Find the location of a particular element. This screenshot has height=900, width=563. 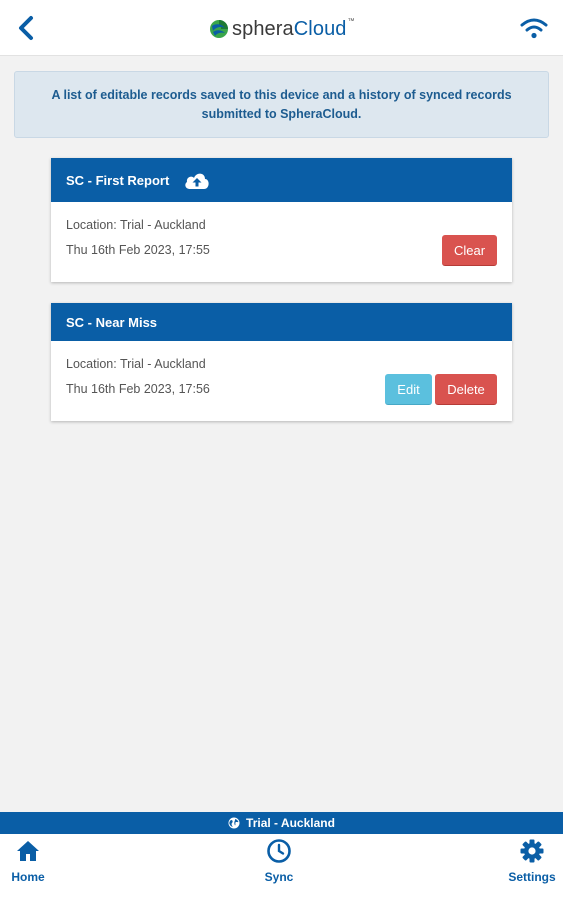

wifi-icon is located at coordinates (534, 28).